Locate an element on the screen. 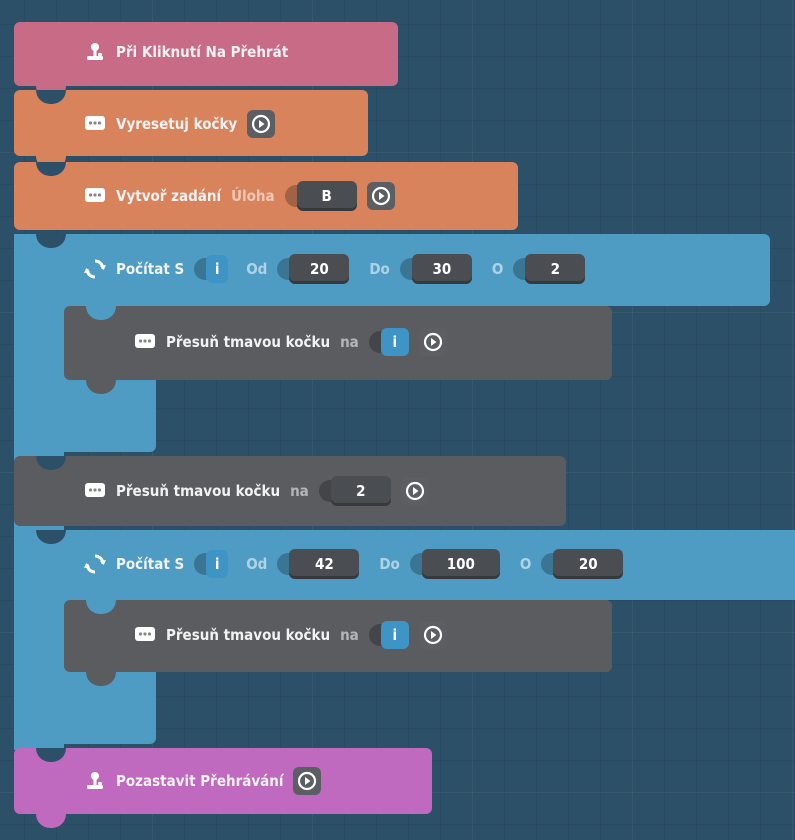 The width and height of the screenshot is (795, 840). loop2-step-slot: 20 is located at coordinates (582, 564).